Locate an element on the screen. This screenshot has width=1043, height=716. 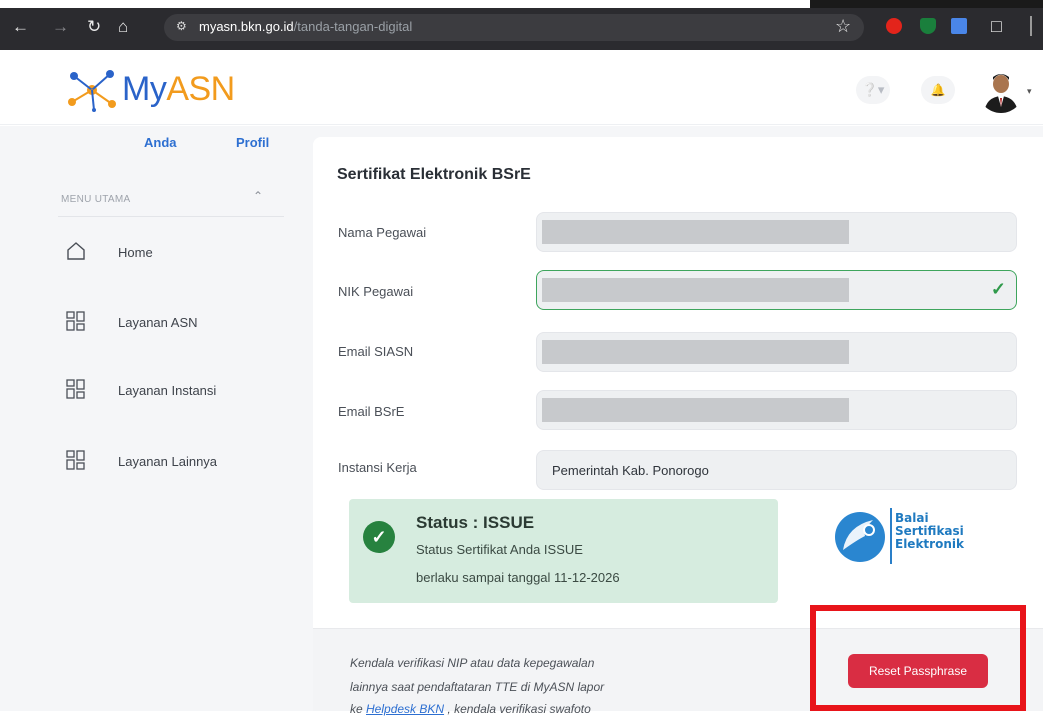
nama-pegawai-field is located at coordinates (776, 232).